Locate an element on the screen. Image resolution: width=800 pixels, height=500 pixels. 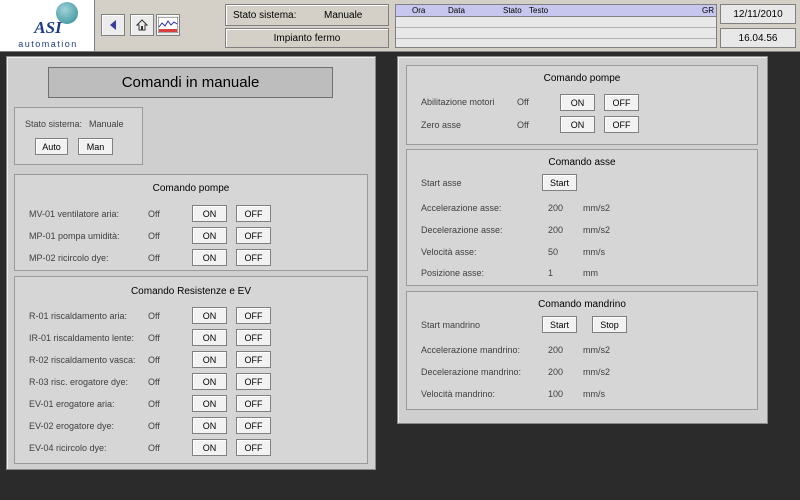
alarm-list: Ora Data Stato Testo GR is located at coordinates (556, 26).